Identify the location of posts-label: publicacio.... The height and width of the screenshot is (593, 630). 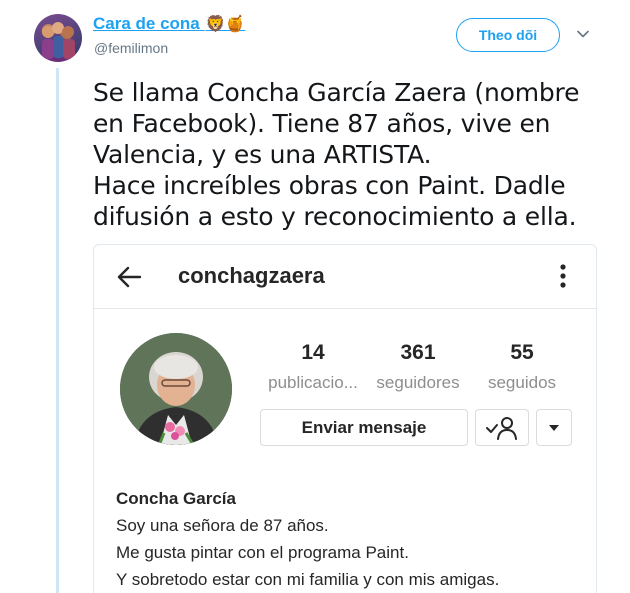
(313, 382).